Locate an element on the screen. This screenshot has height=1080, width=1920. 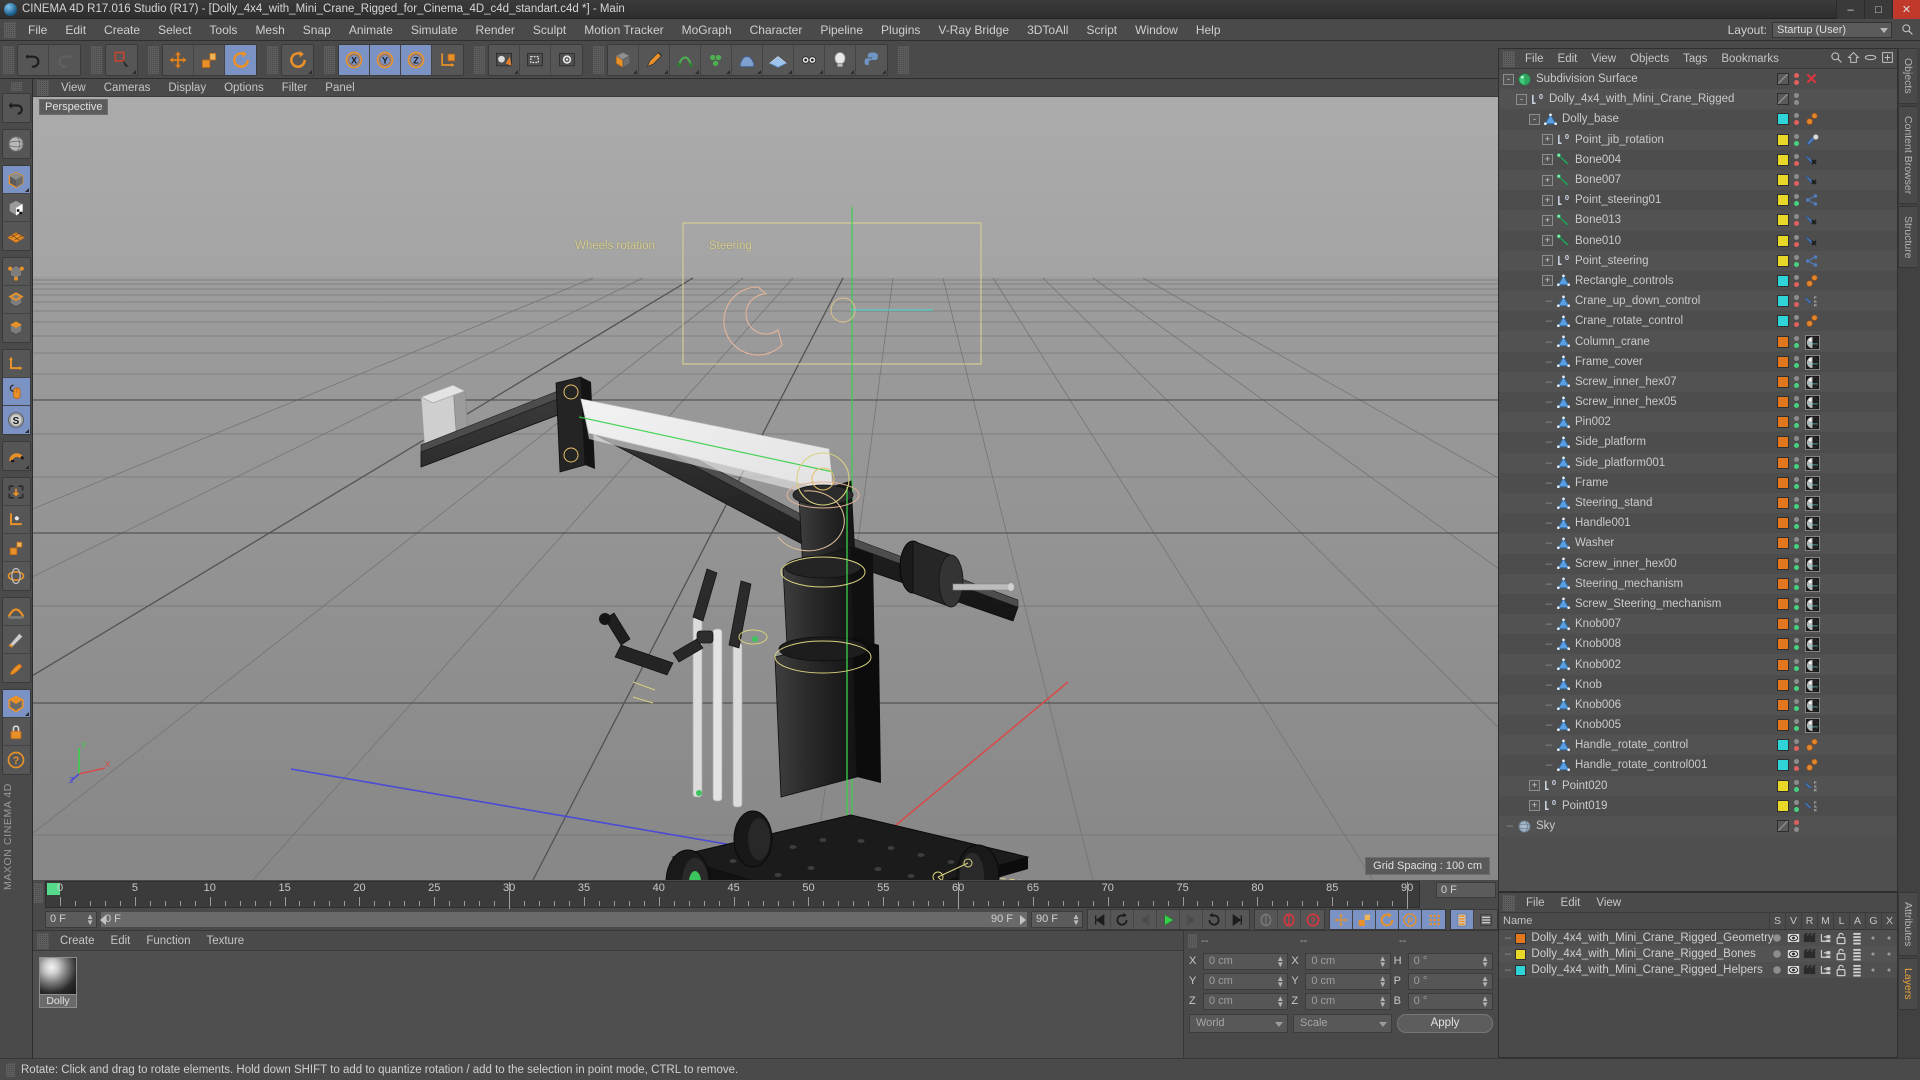
snap-settings-button: S is located at coordinates (16, 420).